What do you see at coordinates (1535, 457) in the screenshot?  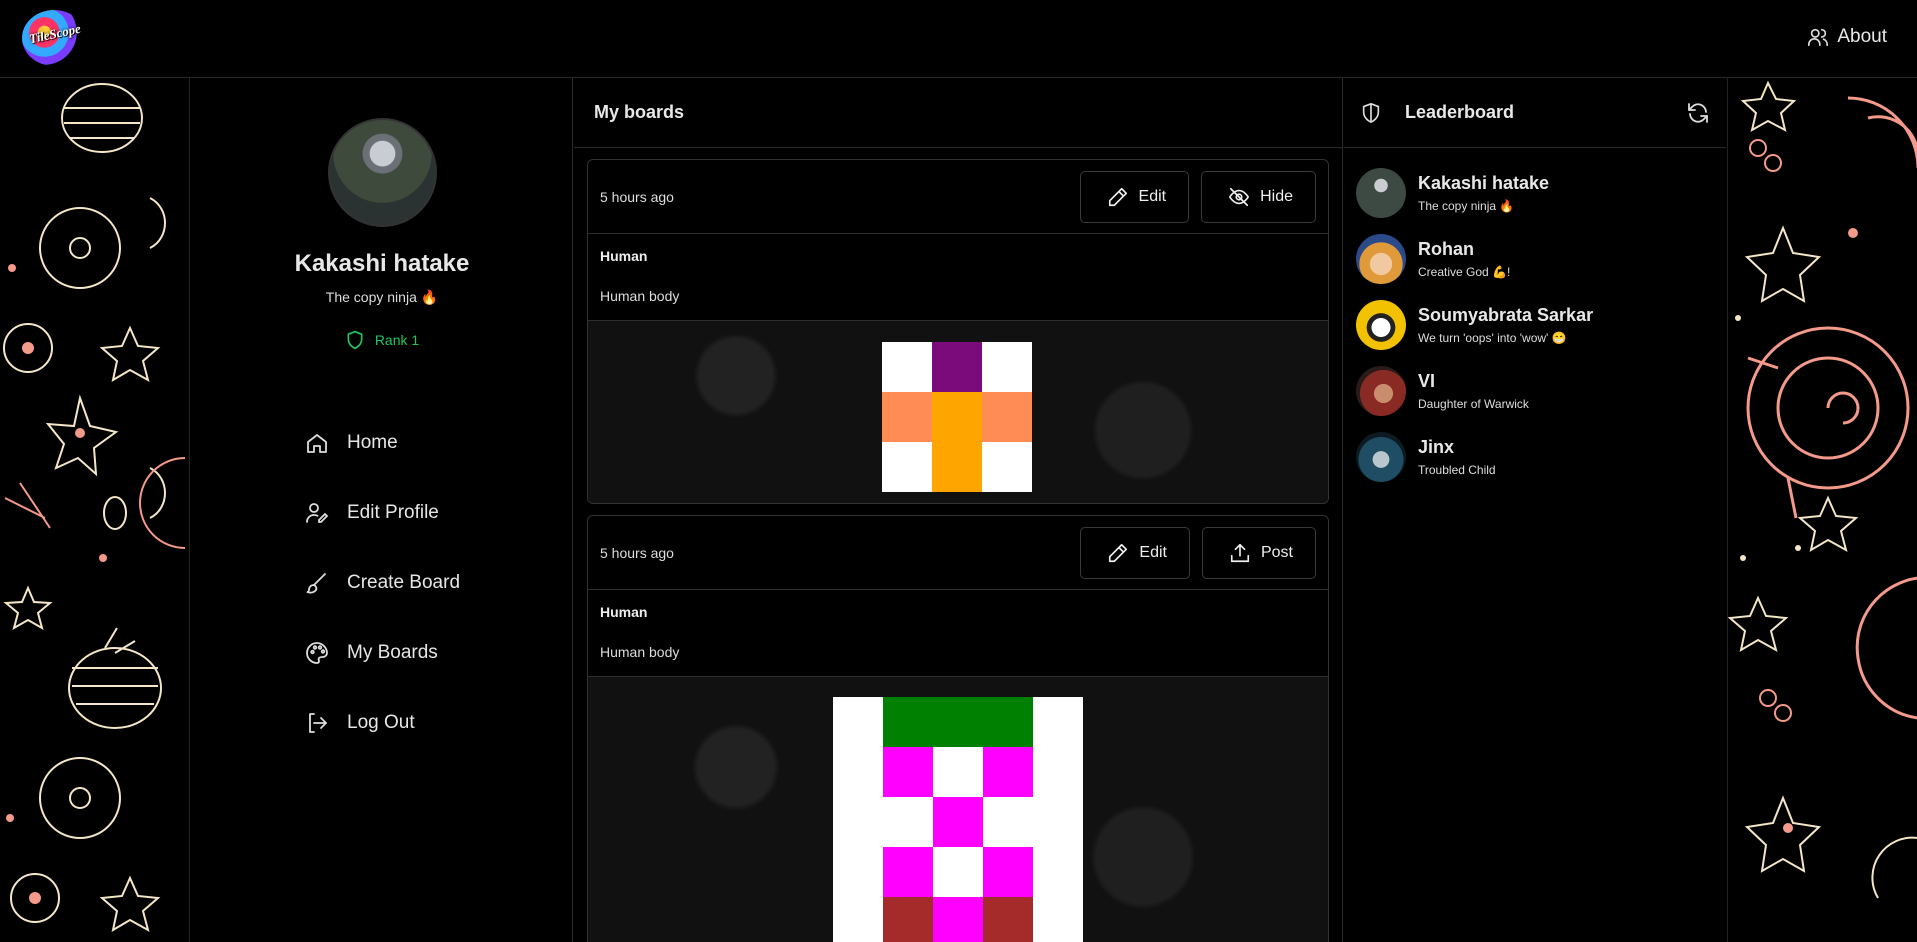 I see `leaderboard-row: Jinx Troubled Child` at bounding box center [1535, 457].